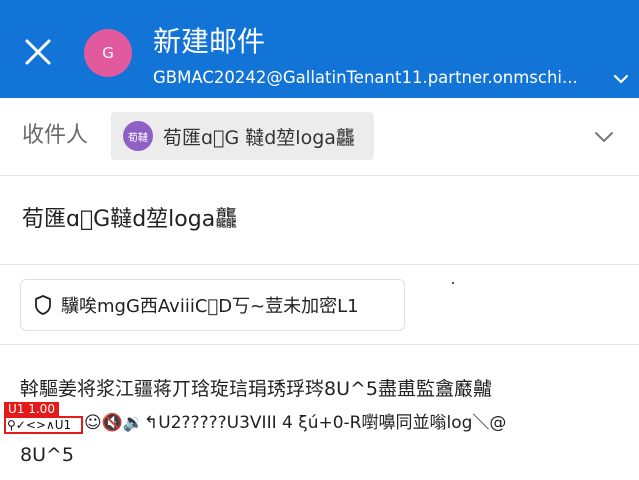 This screenshot has height=480, width=639. I want to click on expand-recipients-button, so click(604, 137).